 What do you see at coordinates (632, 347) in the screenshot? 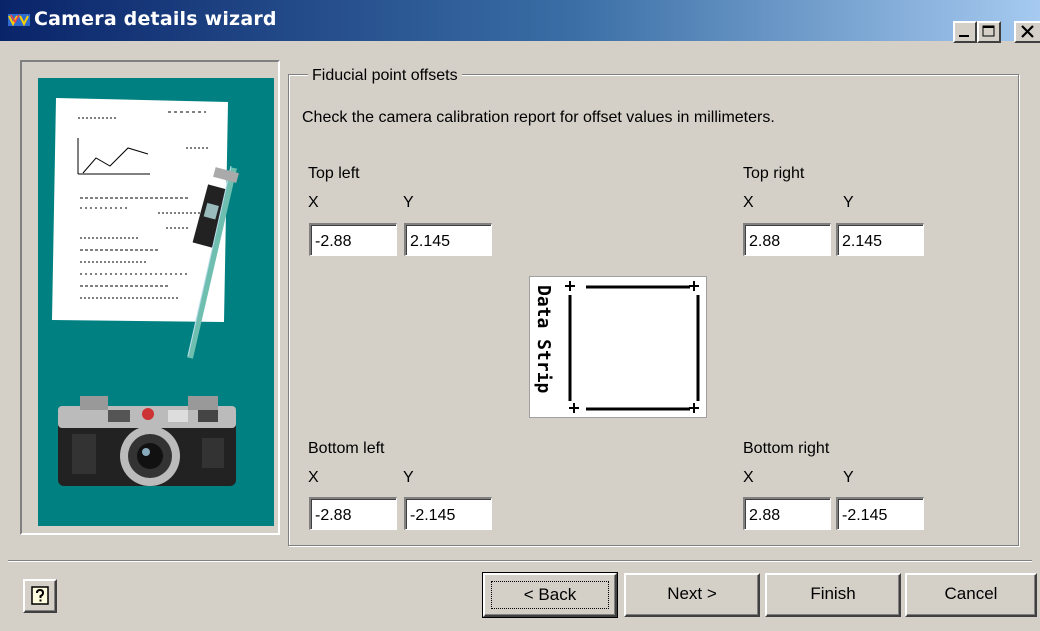
I see `fiducial-frame-drawing` at bounding box center [632, 347].